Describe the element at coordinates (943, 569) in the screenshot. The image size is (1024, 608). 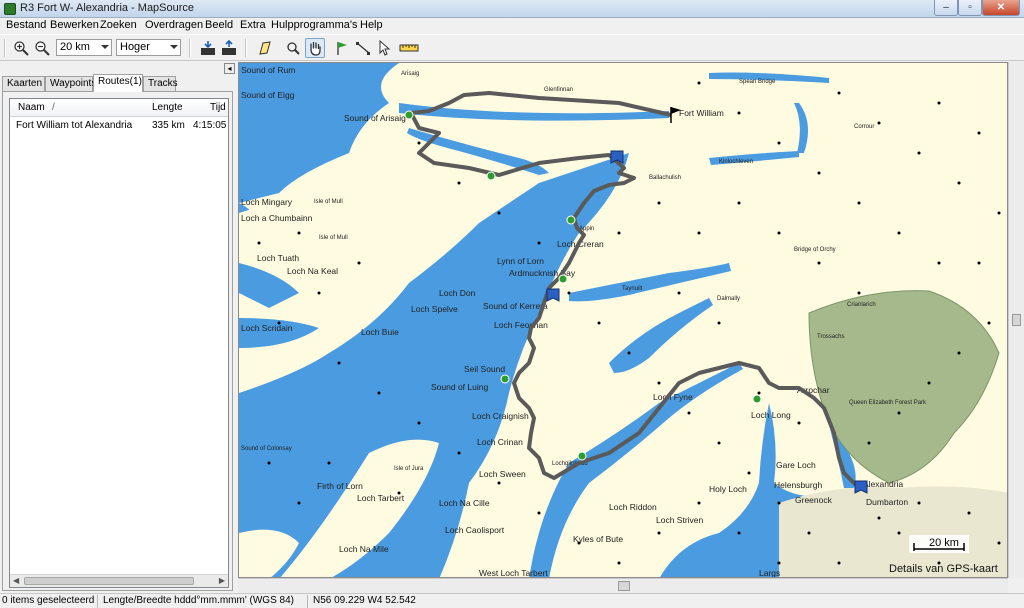
I see `map-detail-label: Details van GPS-kaart` at that location.